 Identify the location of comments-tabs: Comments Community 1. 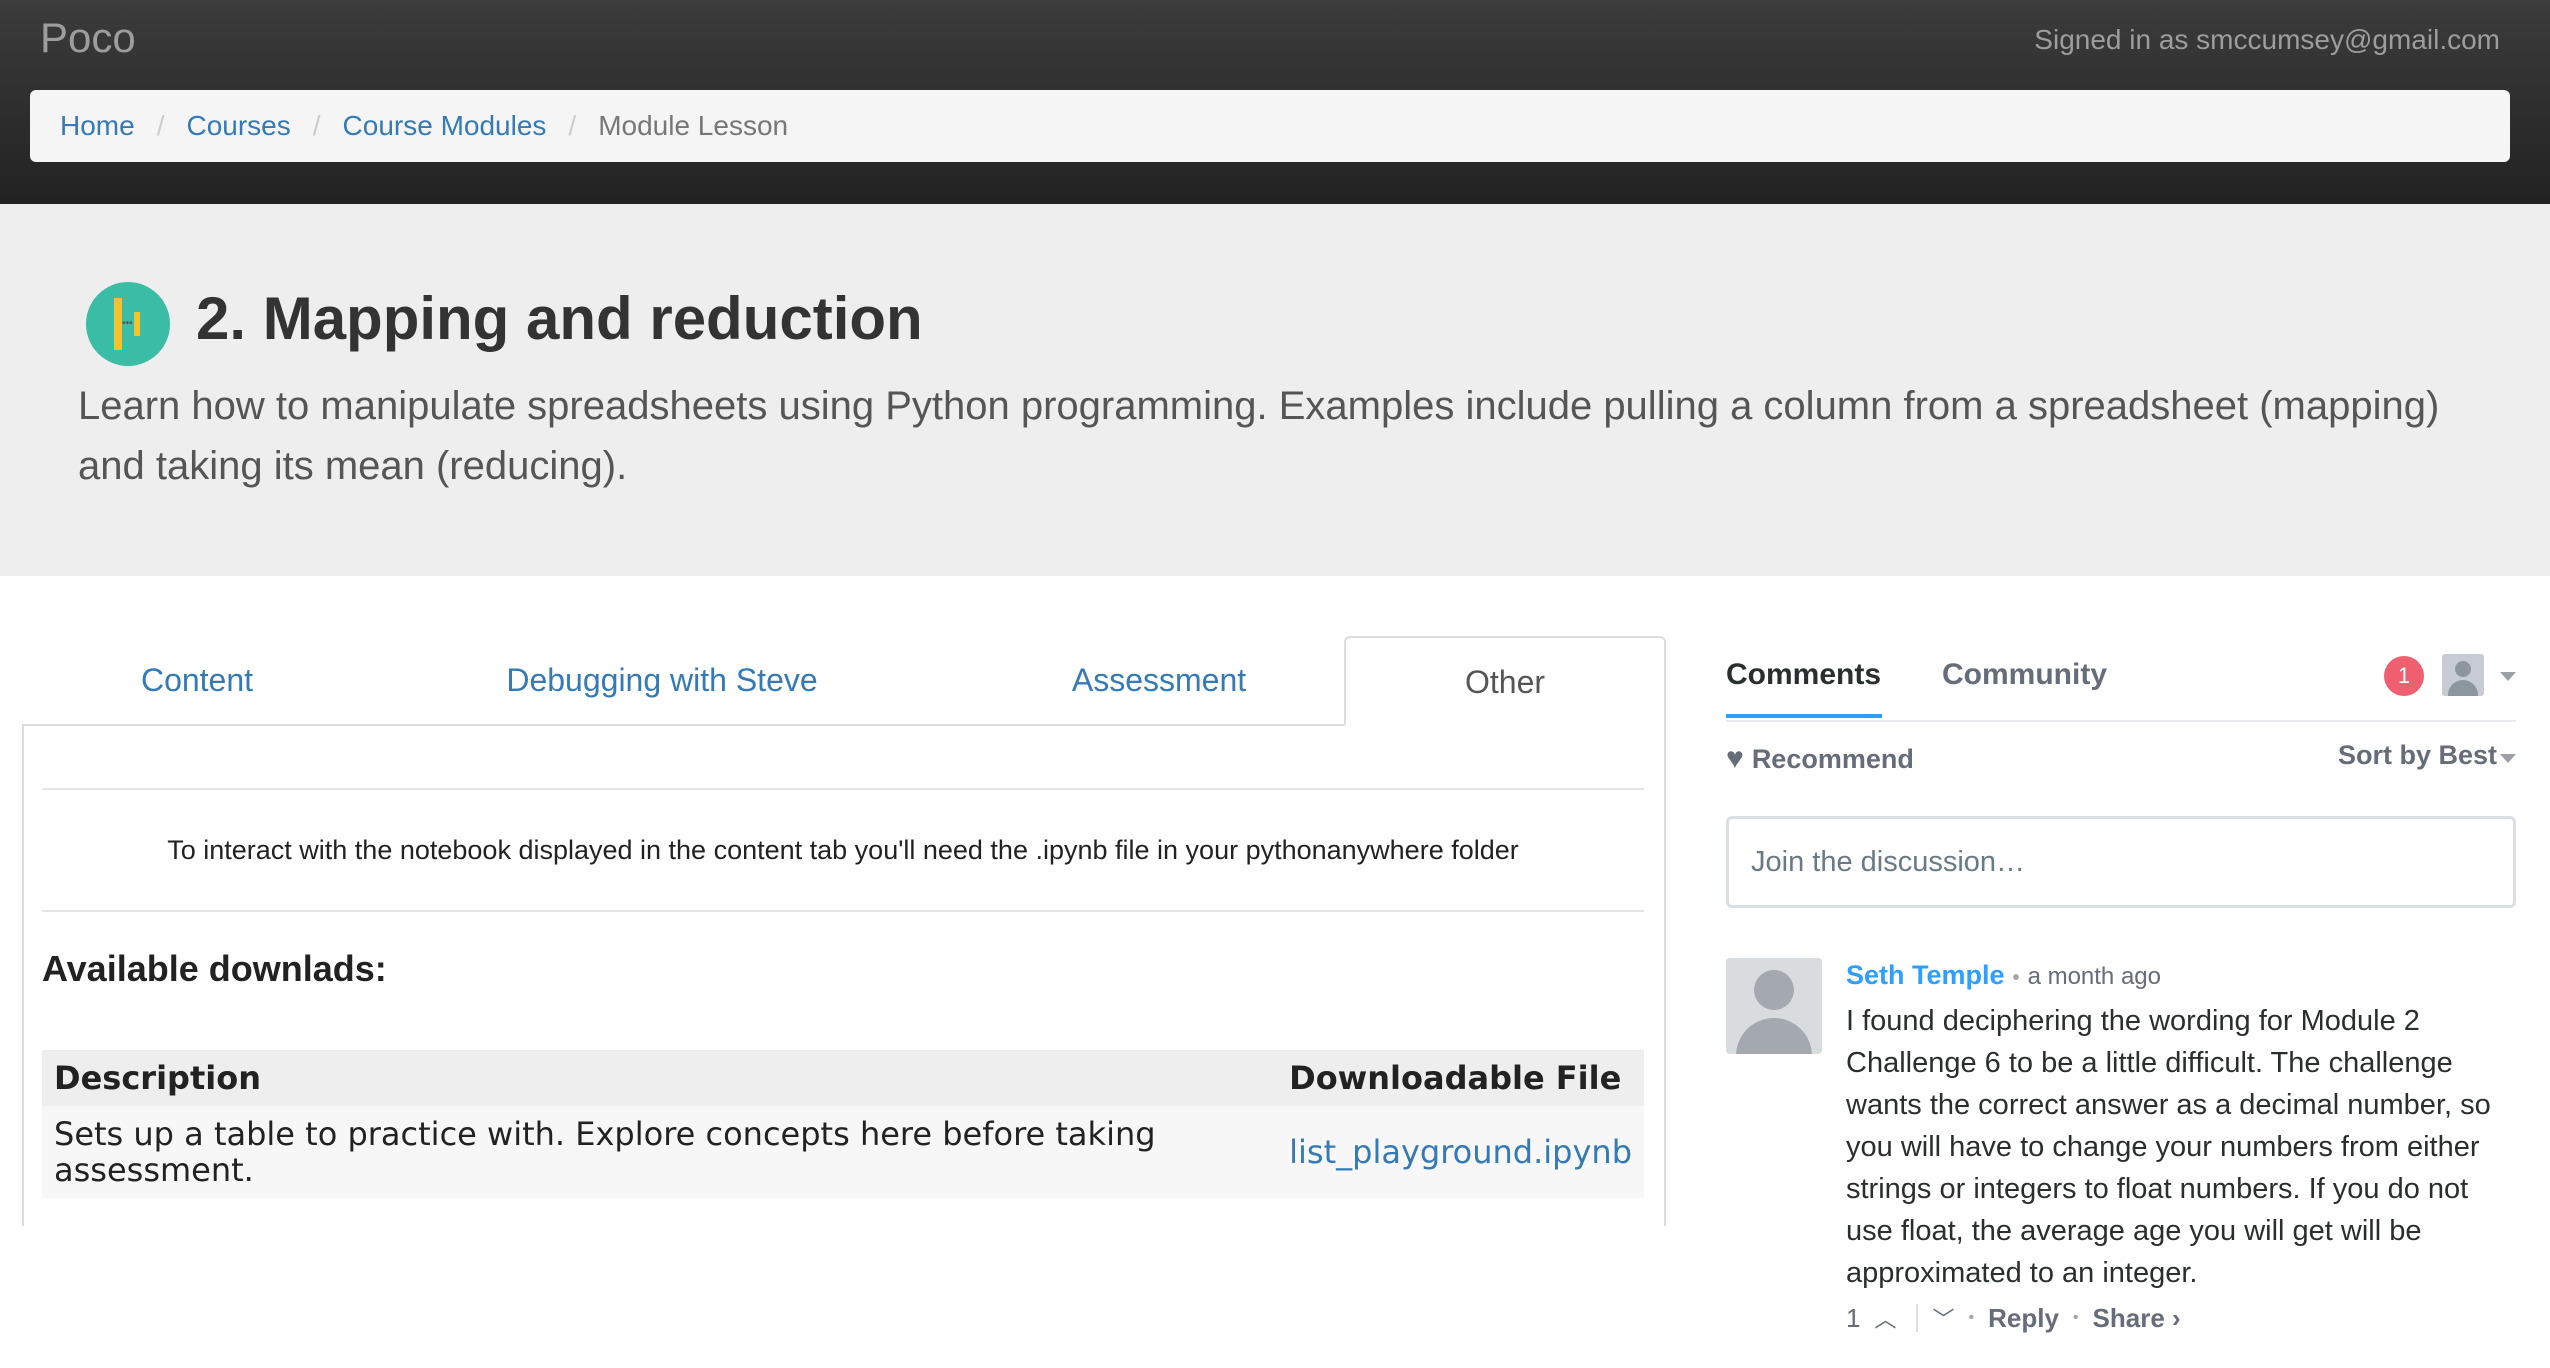
(2121, 681).